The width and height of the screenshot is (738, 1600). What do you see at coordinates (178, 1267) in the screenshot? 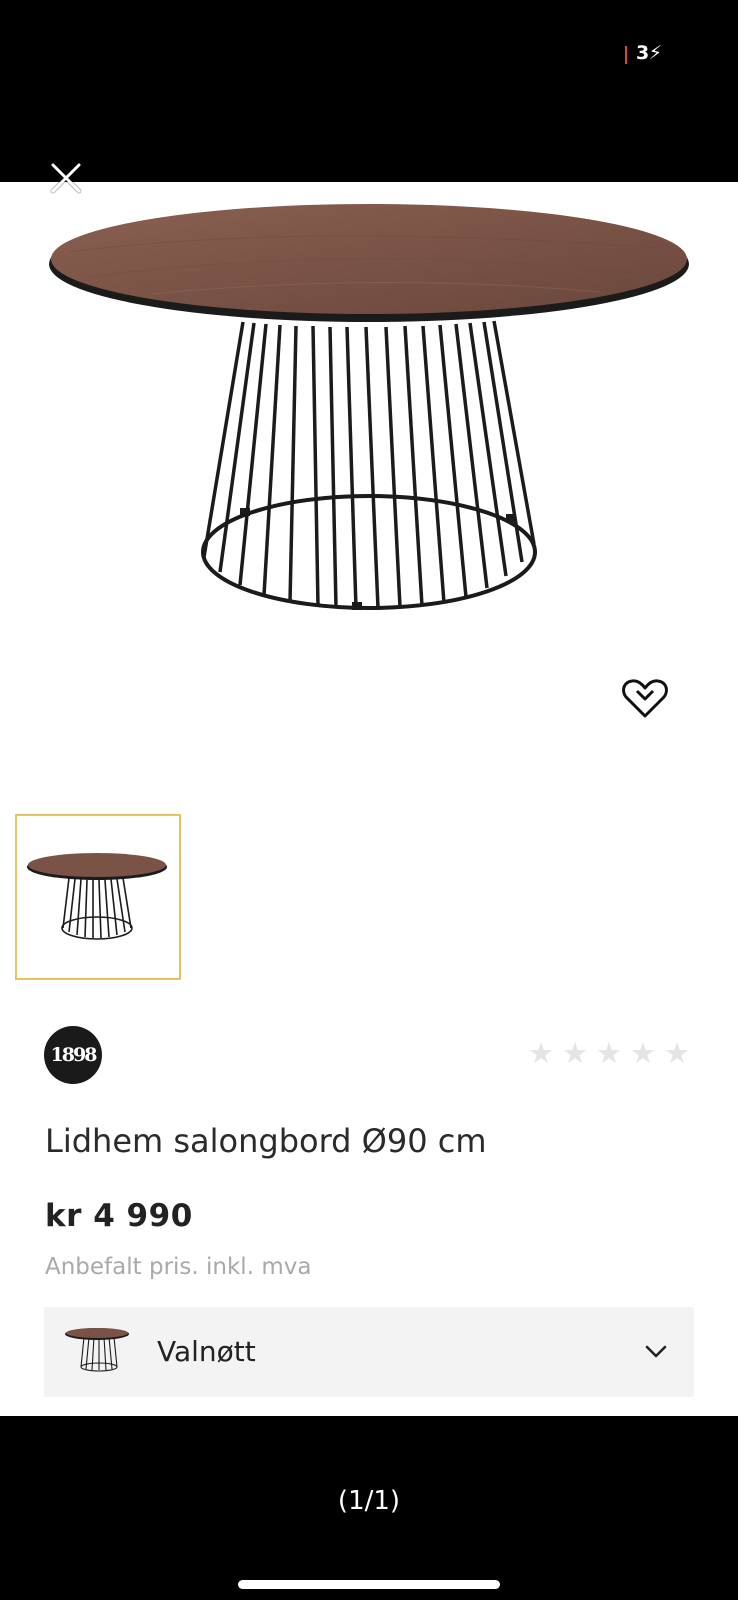
I see `price-note: Anbefalt pris. inkl. mva` at bounding box center [178, 1267].